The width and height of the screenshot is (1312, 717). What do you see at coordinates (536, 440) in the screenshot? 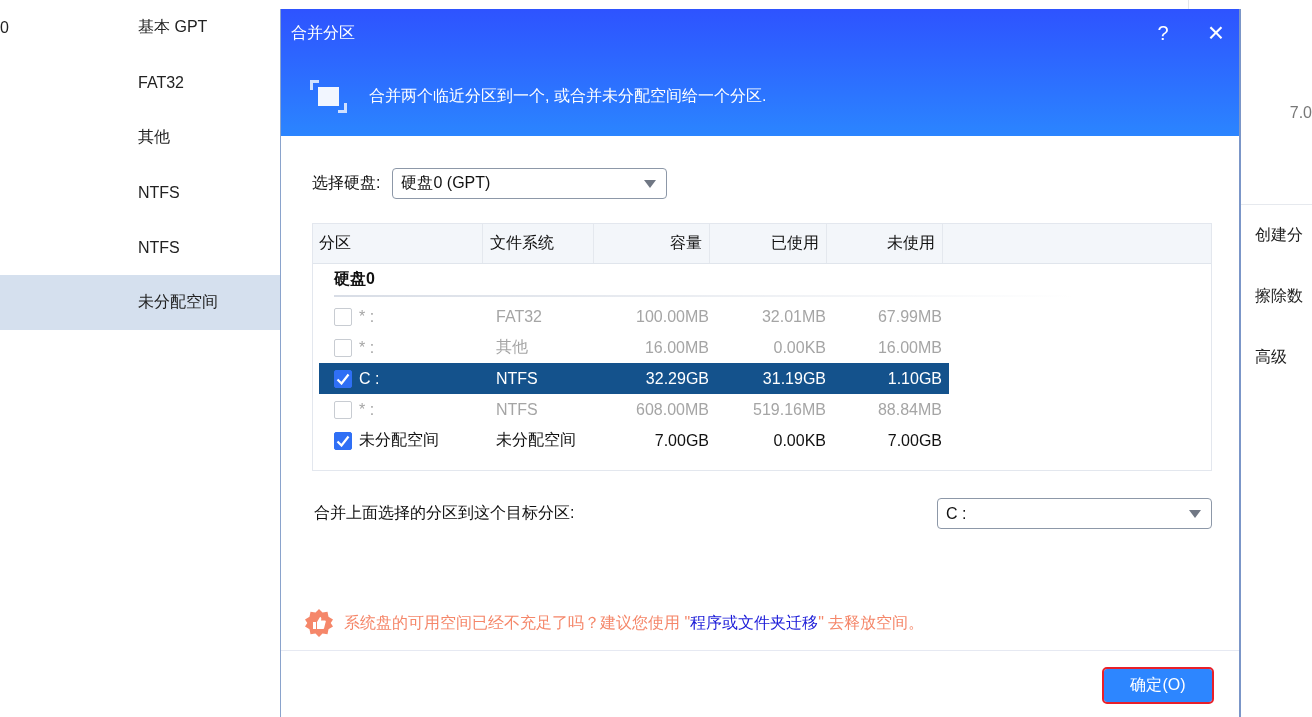
I see `table-cell-text: 未分配空间` at bounding box center [536, 440].